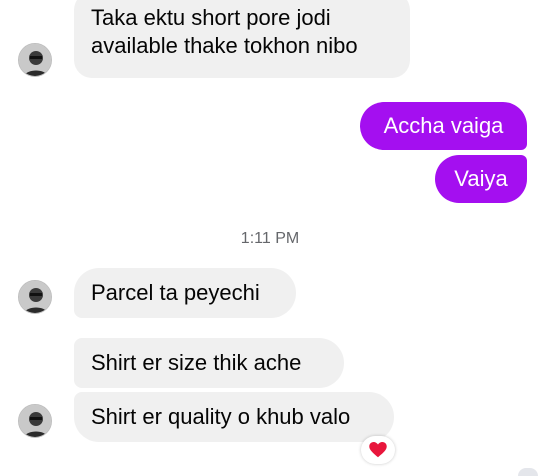  Describe the element at coordinates (270, 238) in the screenshot. I see `message-timestamp: 1:11 PM` at that location.